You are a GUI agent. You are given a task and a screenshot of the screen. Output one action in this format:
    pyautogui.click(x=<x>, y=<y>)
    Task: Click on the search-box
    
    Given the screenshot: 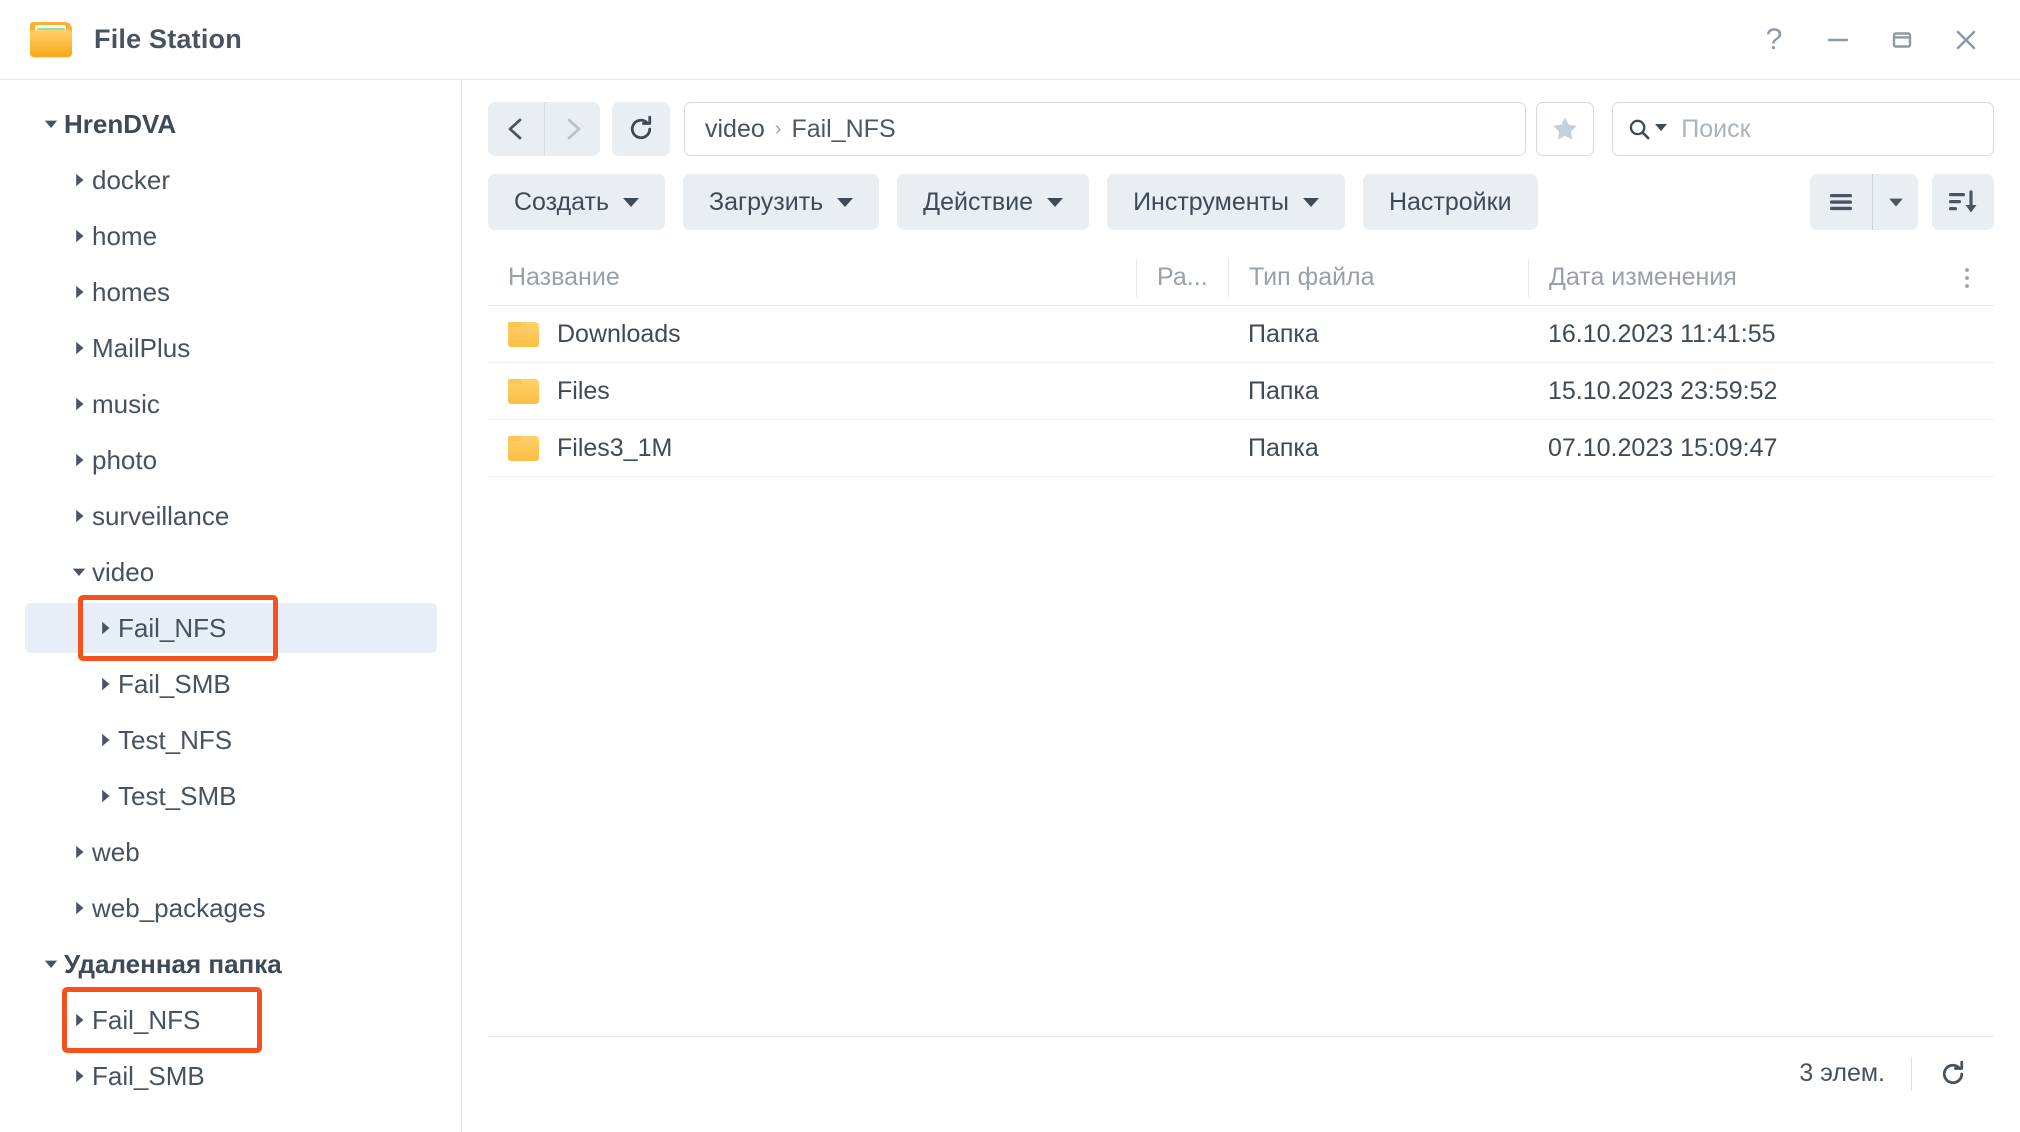 What is the action you would take?
    pyautogui.click(x=1803, y=129)
    